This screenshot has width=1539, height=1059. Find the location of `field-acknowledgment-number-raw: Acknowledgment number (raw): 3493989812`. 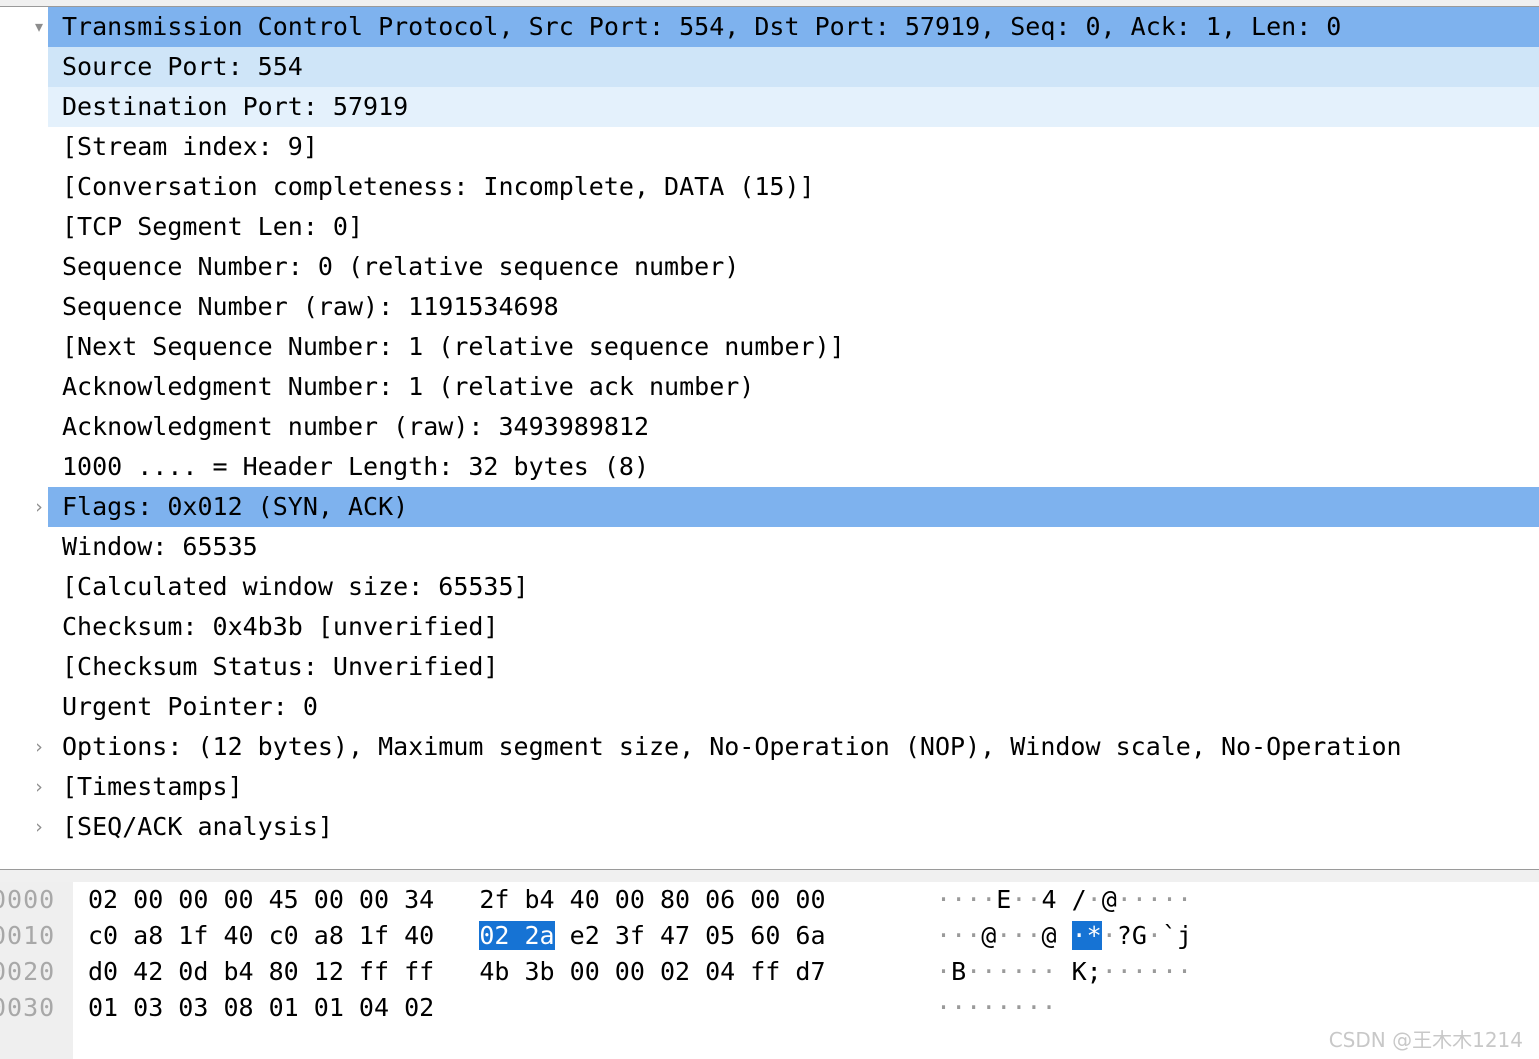

field-acknowledgment-number-raw: Acknowledgment number (raw): 3493989812 is located at coordinates (769, 427).